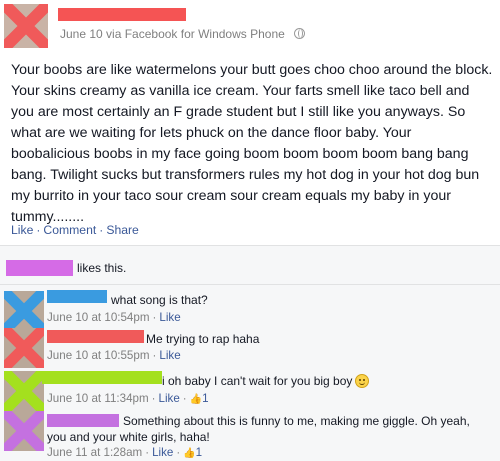 The image size is (500, 461). Describe the element at coordinates (172, 34) in the screenshot. I see `post-meta-text: June 10 via Facebook for Windows Phone` at that location.